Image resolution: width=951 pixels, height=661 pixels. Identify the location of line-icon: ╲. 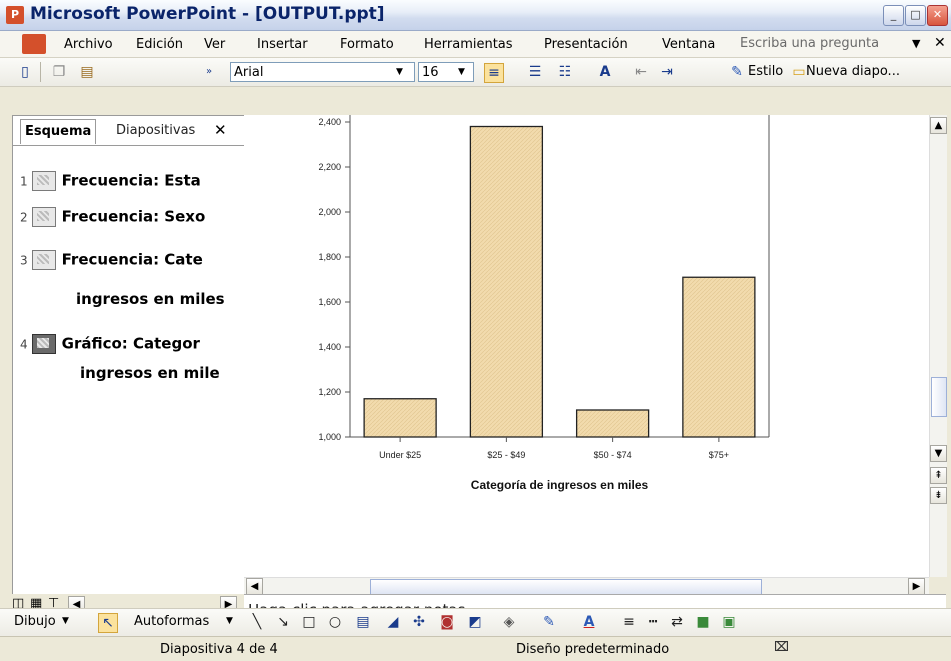
(257, 622).